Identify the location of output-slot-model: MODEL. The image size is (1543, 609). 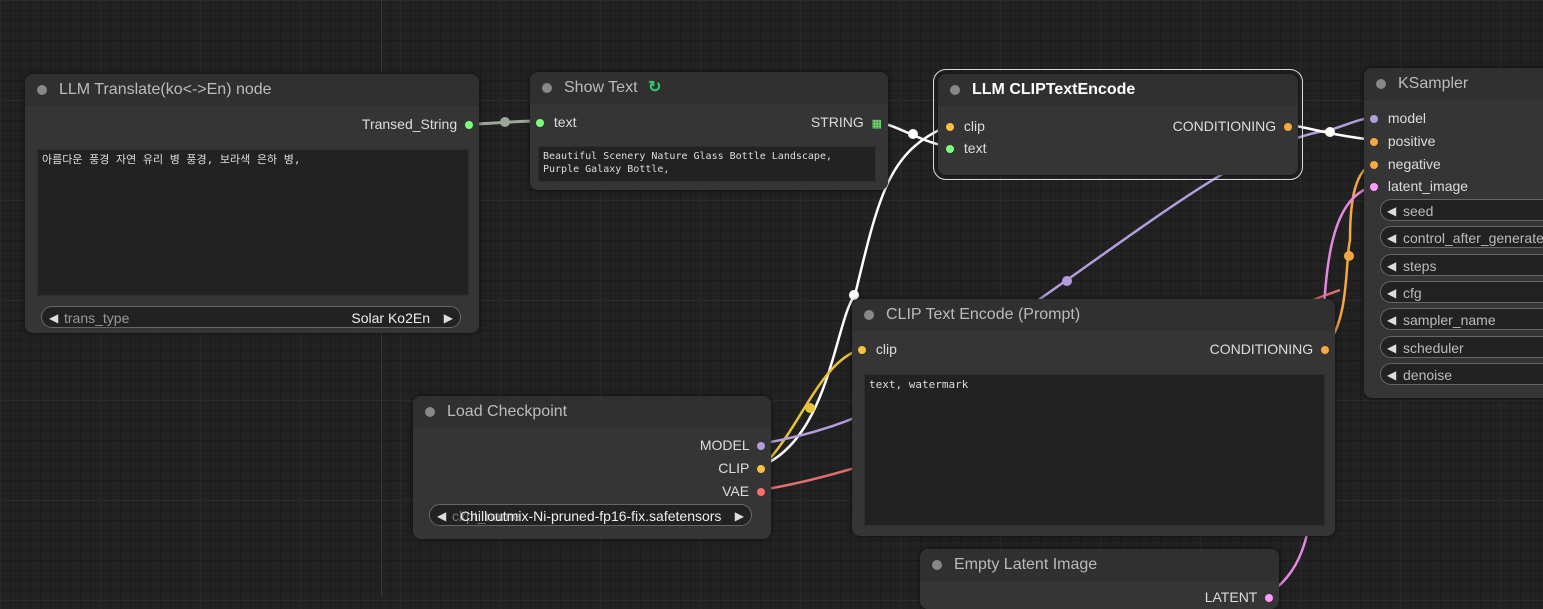
(732, 445).